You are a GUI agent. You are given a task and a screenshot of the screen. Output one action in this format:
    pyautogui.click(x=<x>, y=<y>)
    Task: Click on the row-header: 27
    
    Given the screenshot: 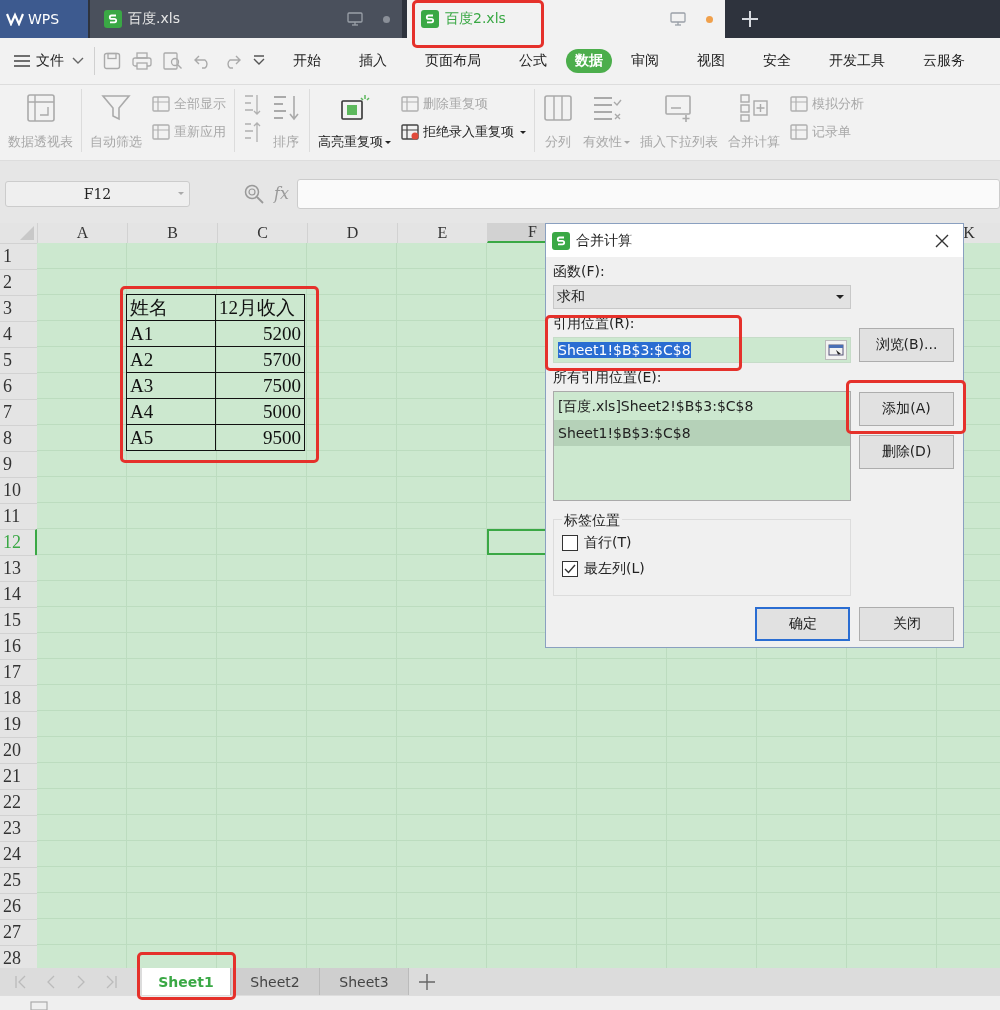 What is the action you would take?
    pyautogui.click(x=18, y=932)
    